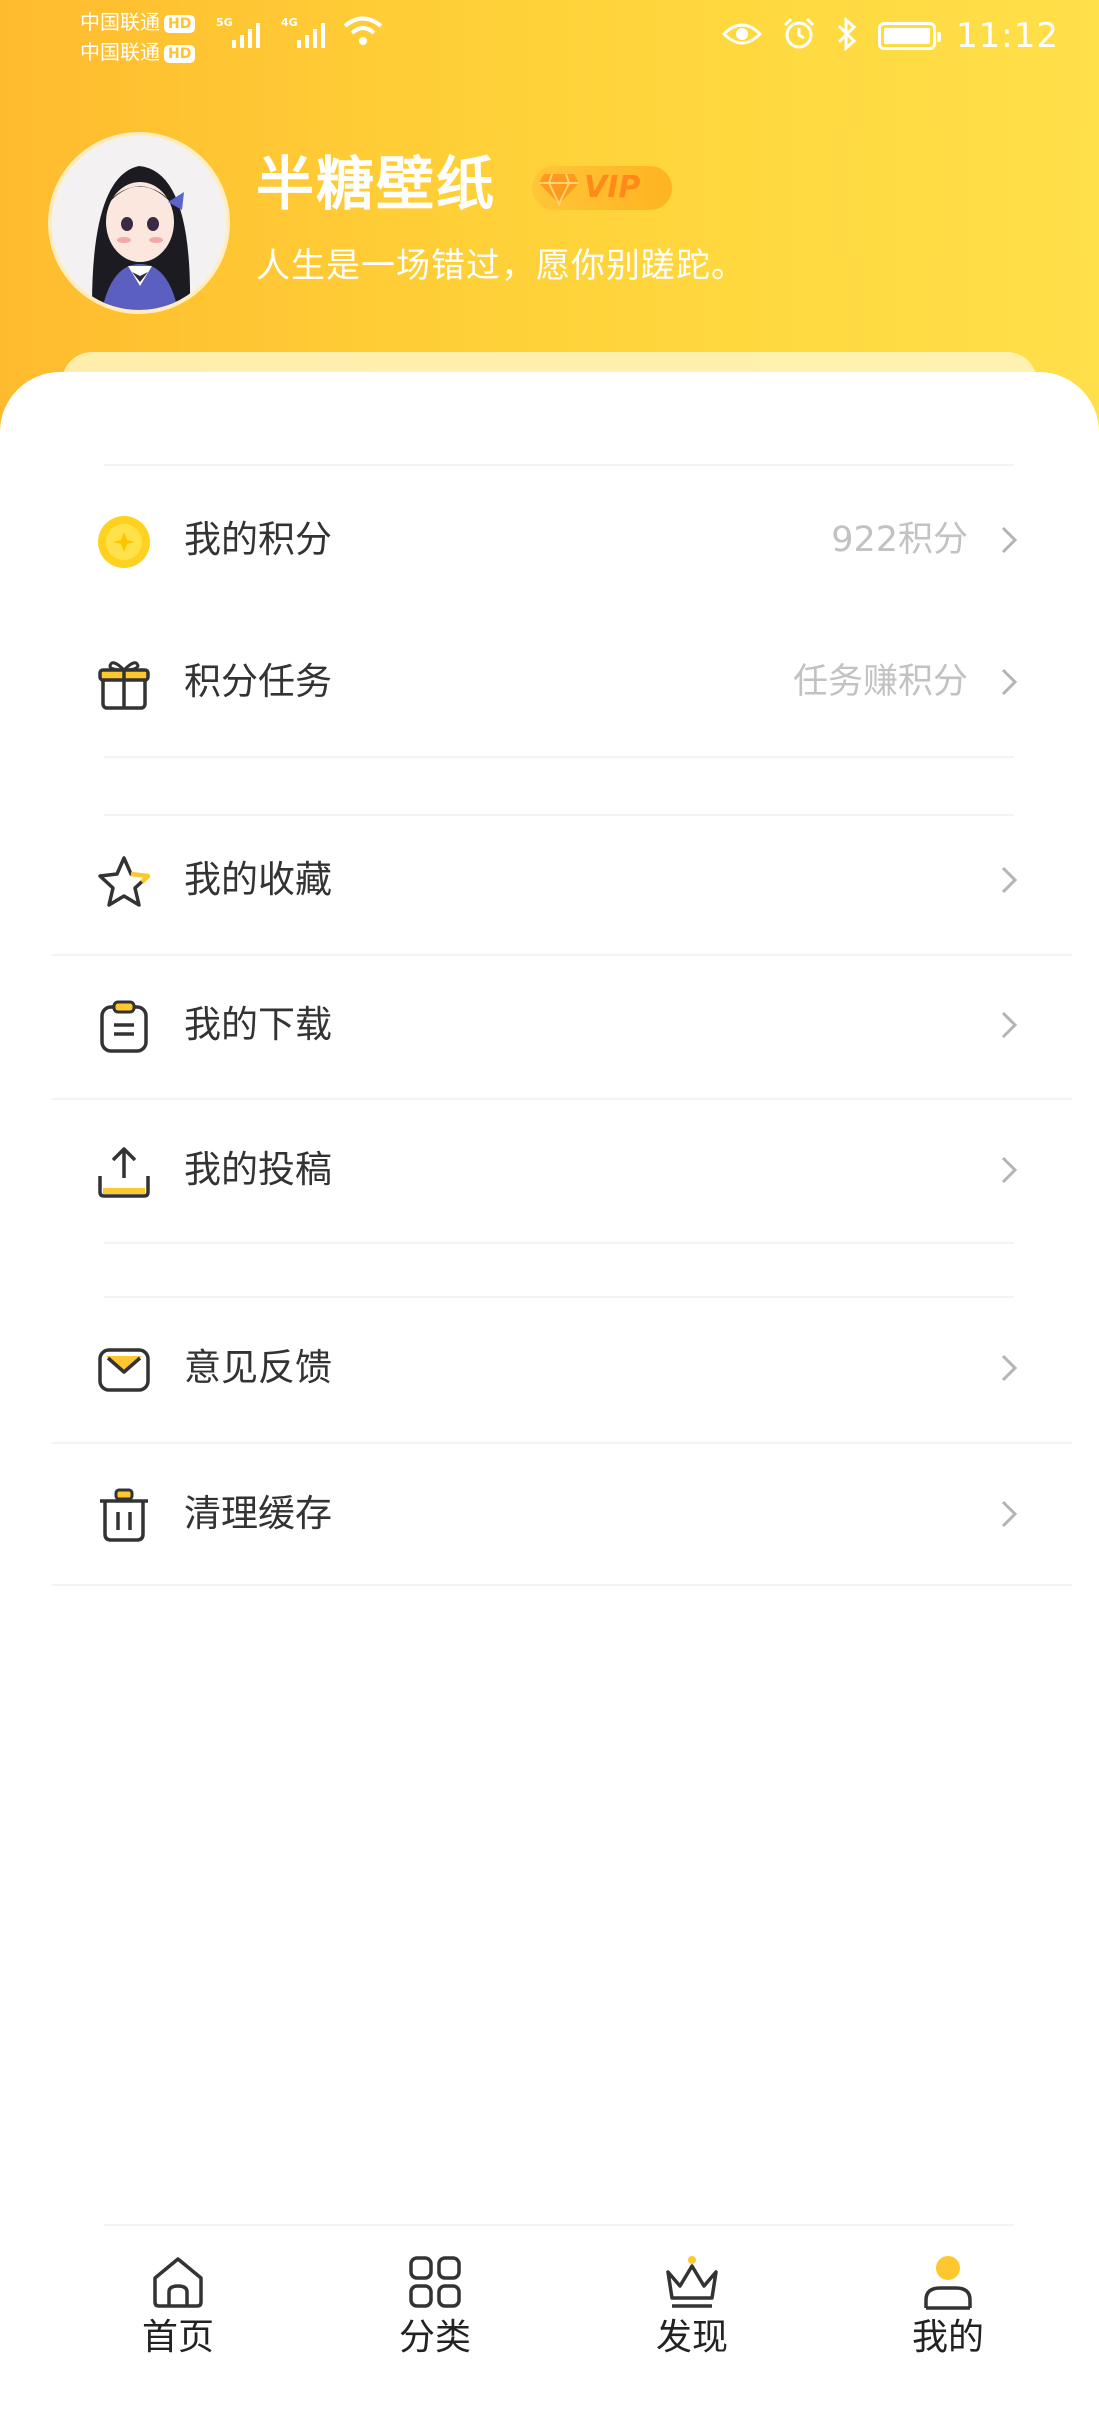 This screenshot has width=1099, height=2419. I want to click on menu-item-points-label: 我的积分, so click(258, 539).